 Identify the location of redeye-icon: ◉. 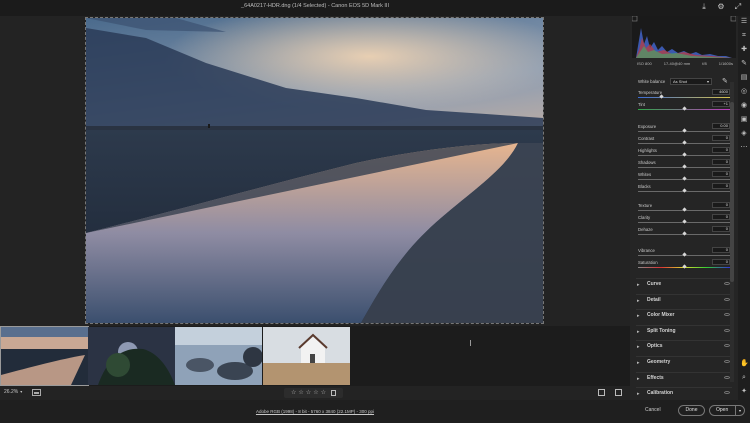
(744, 106).